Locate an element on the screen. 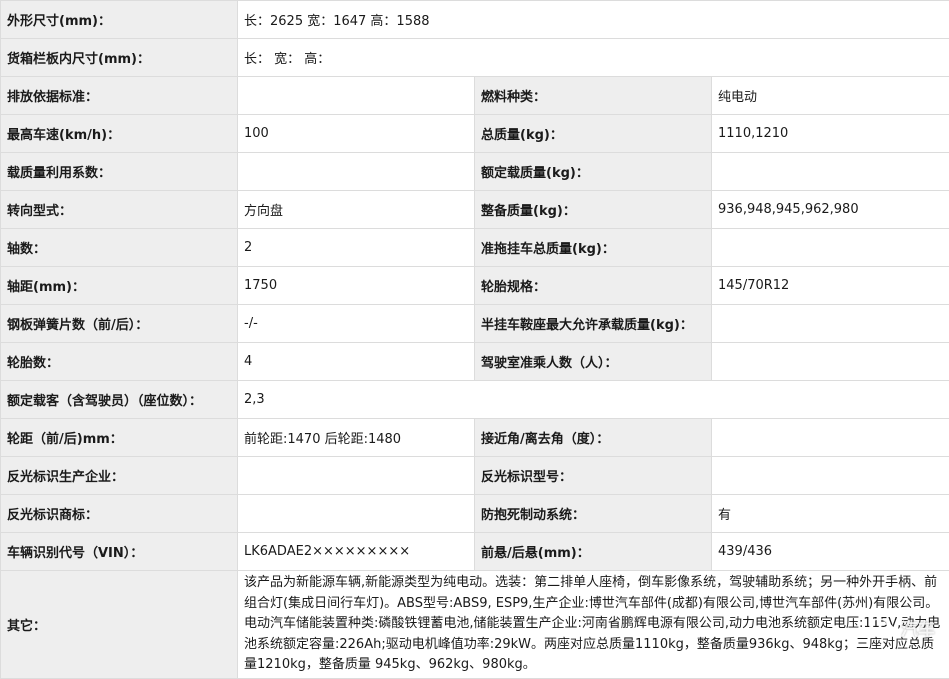 Image resolution: width=949 pixels, height=679 pixels. field-label: 整备质量(kg)： is located at coordinates (593, 210).